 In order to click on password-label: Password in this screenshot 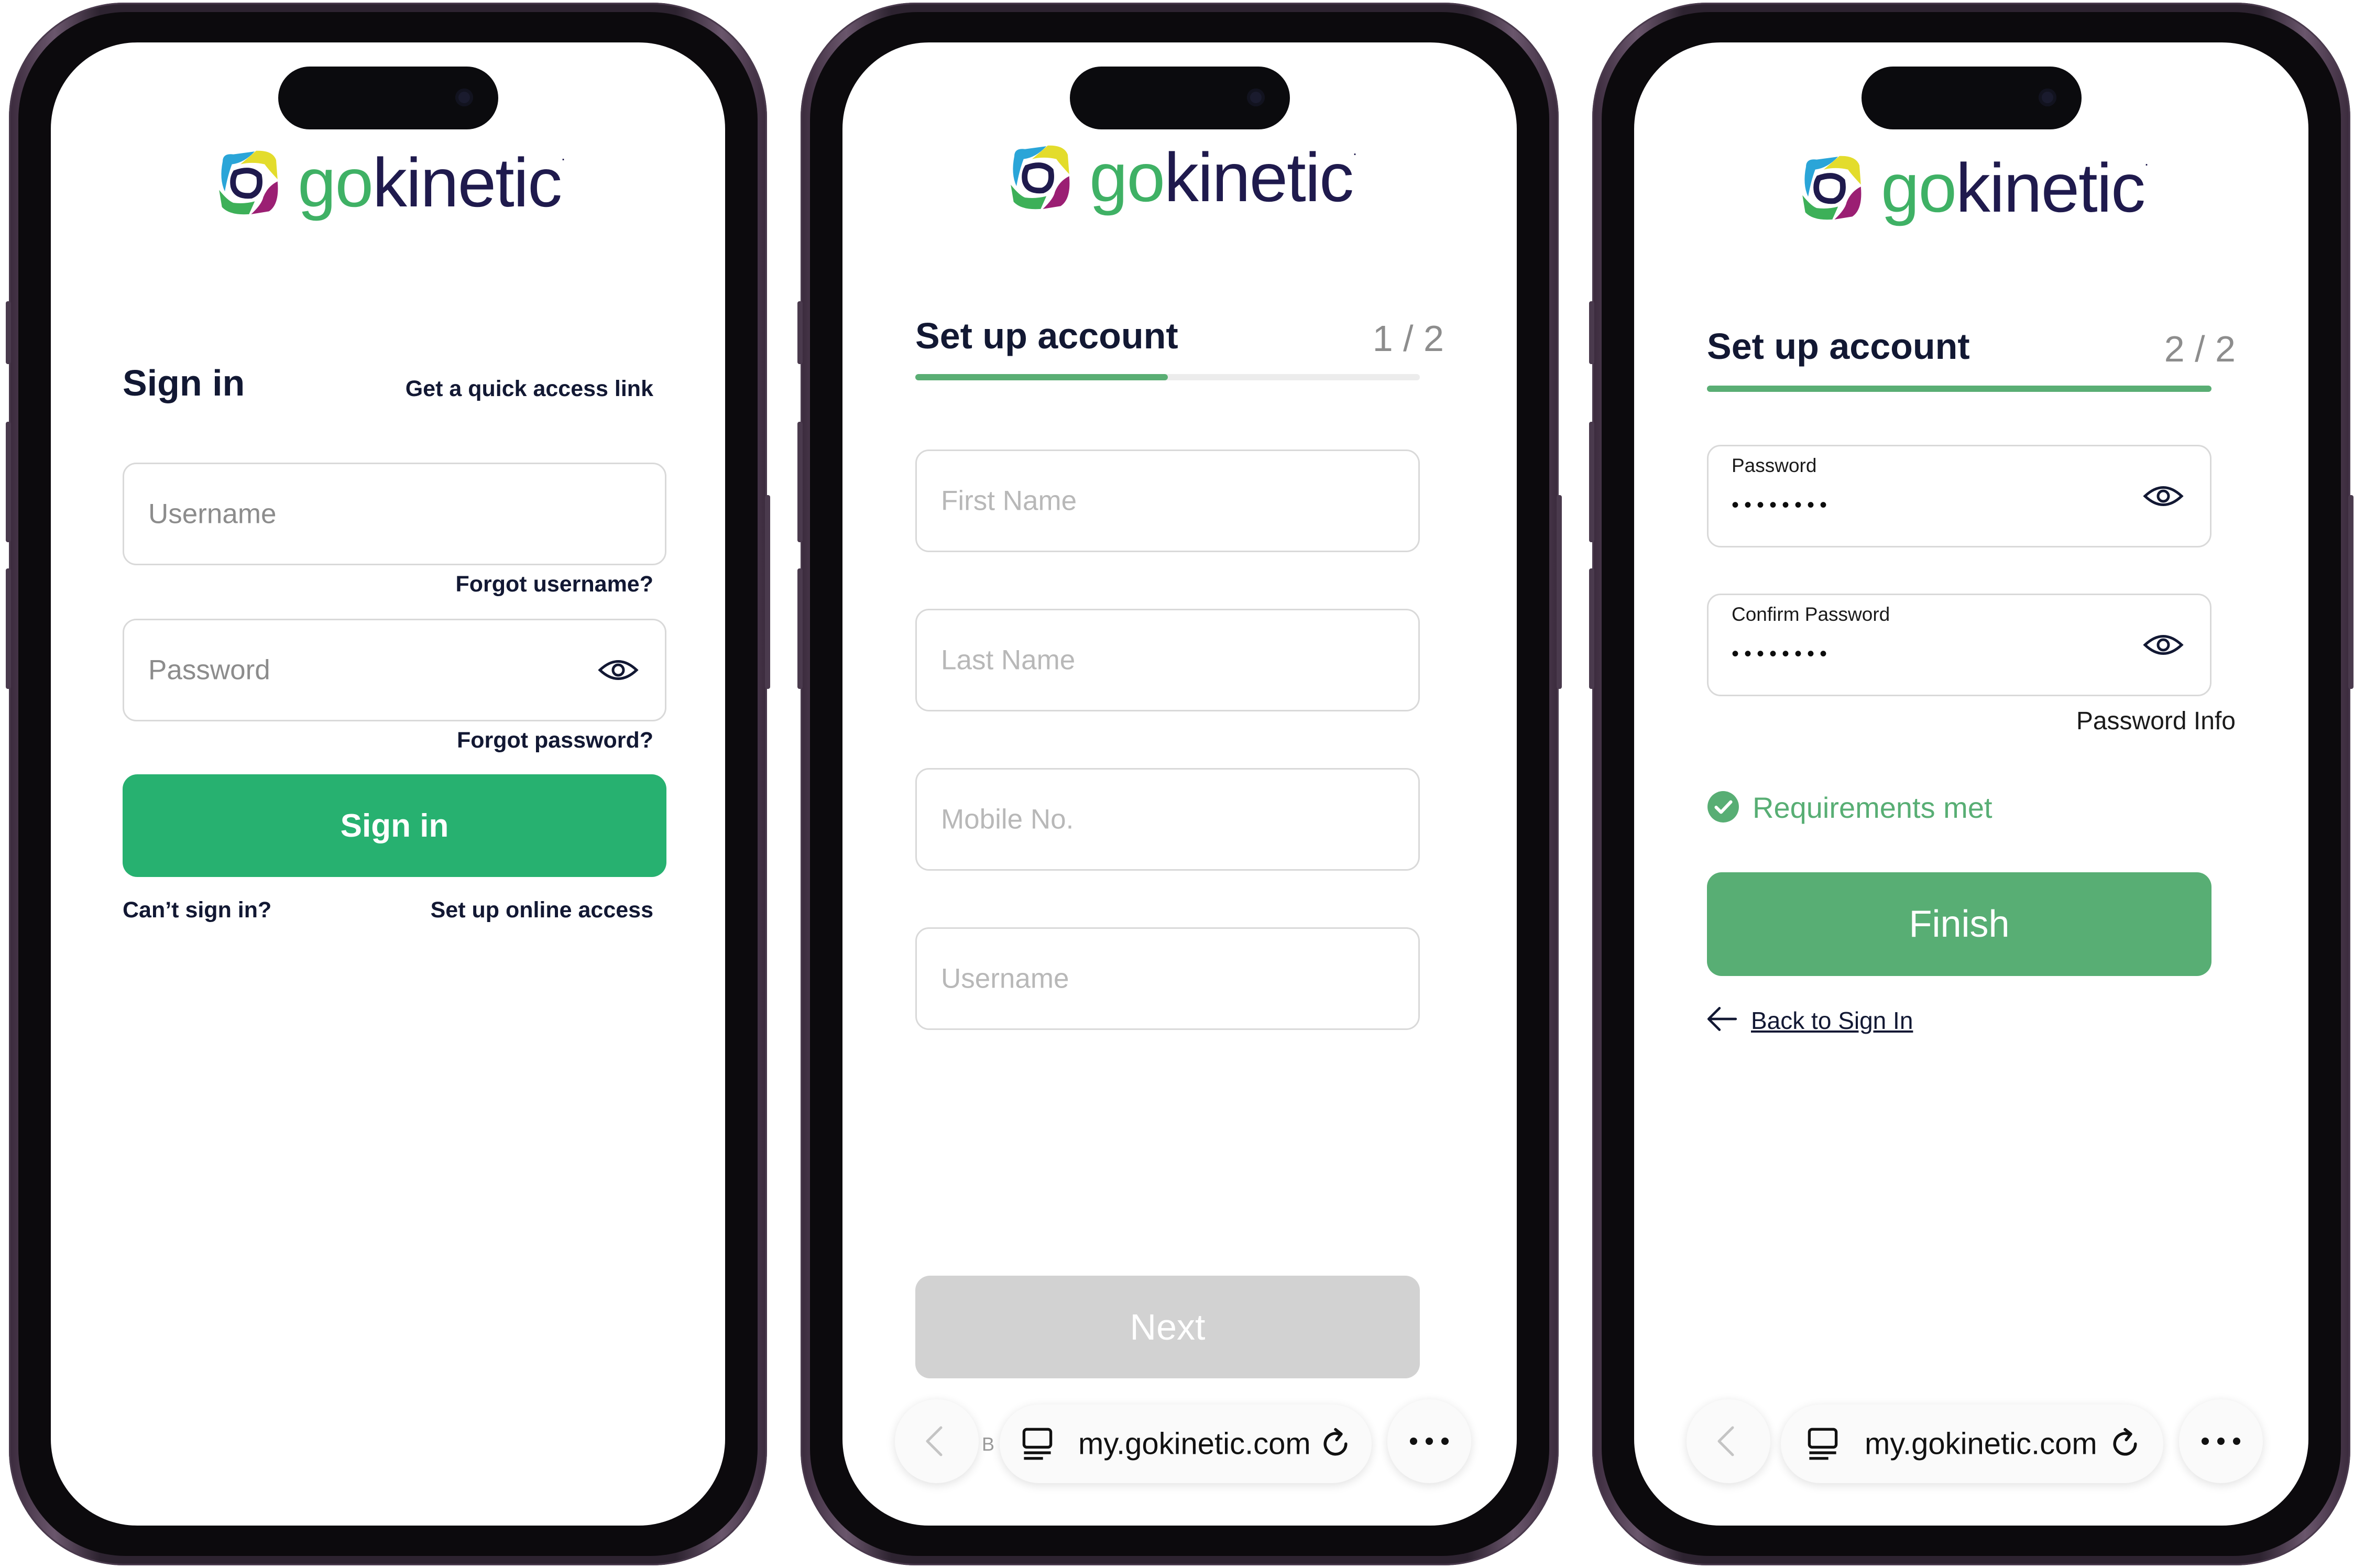, I will do `click(1774, 466)`.